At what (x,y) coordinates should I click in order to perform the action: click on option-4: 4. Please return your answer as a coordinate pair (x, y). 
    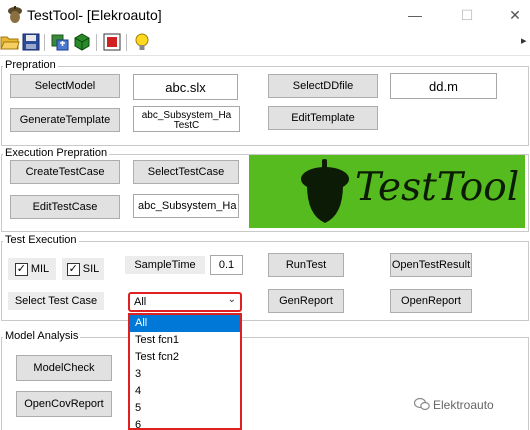
    Looking at the image, I should click on (185, 391).